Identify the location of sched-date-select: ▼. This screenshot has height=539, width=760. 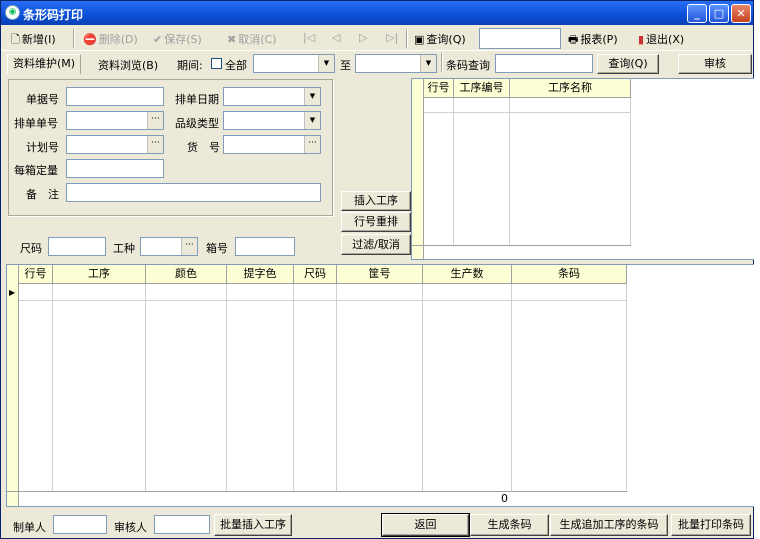
(272, 96).